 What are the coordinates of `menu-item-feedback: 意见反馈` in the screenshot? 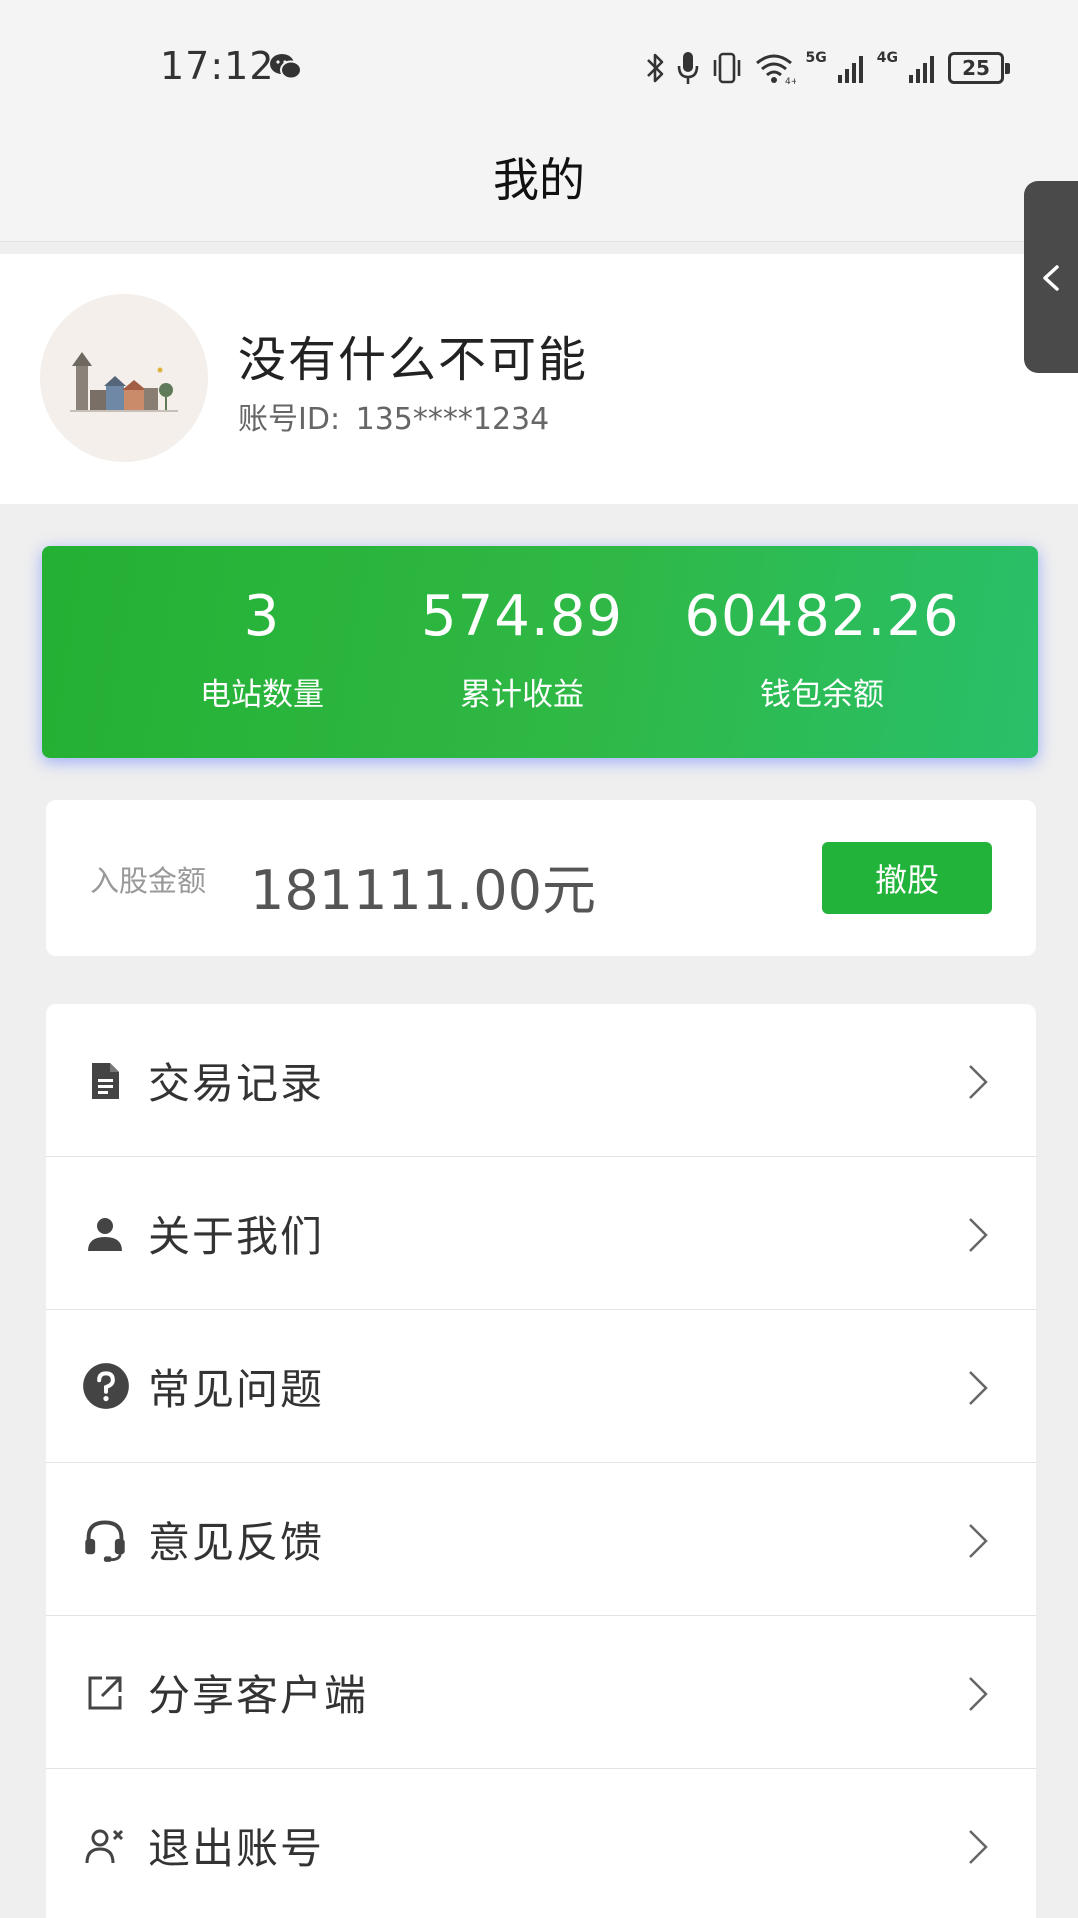 It's located at (541, 1539).